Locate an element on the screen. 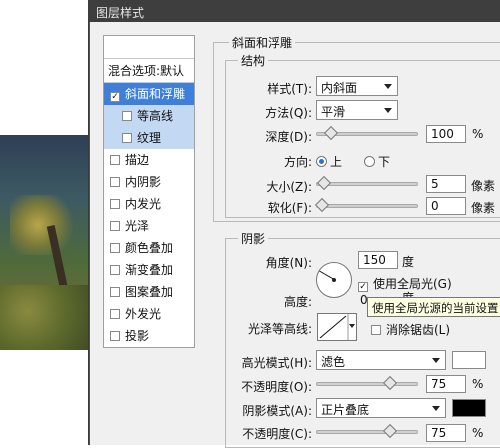 This screenshot has height=448, width=500. style-item-label: 颜色叠加 is located at coordinates (149, 248).